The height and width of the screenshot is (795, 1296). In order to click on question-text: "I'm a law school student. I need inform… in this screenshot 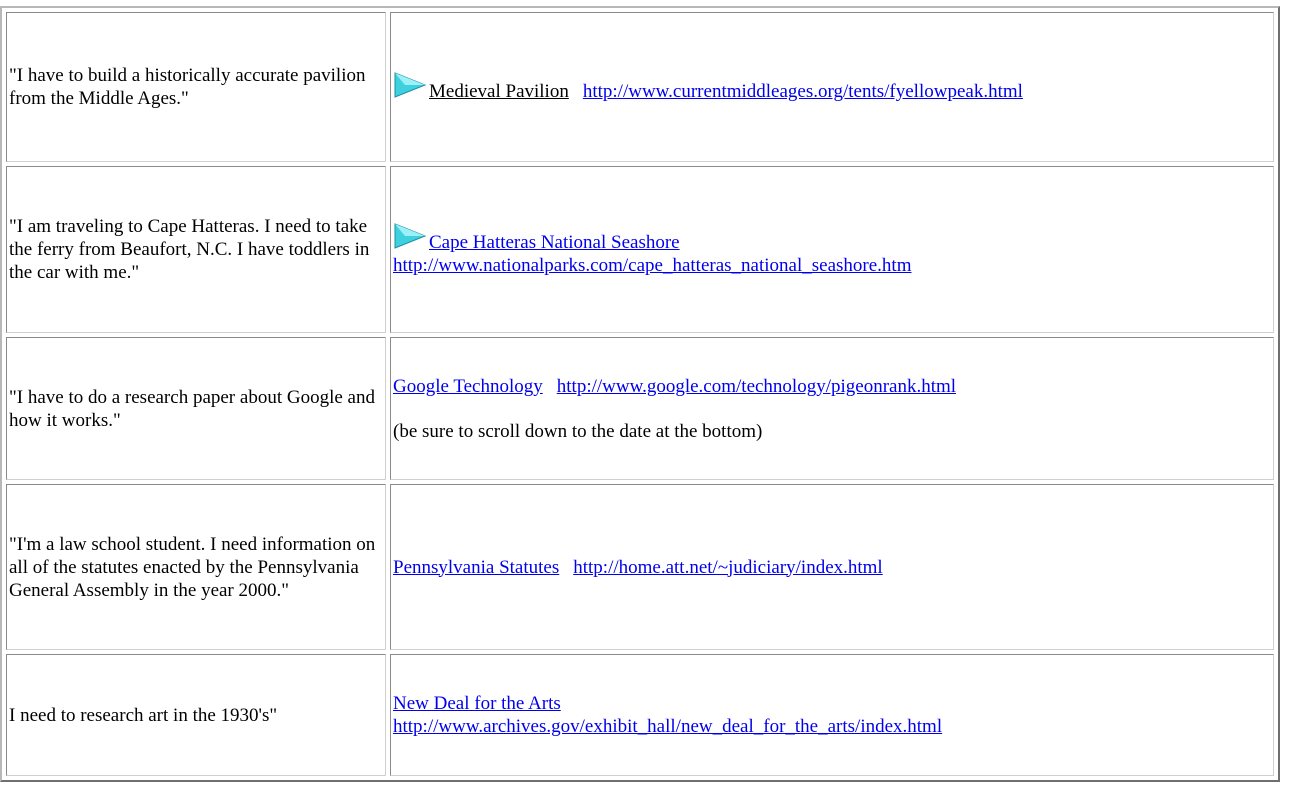, I will do `click(192, 567)`.